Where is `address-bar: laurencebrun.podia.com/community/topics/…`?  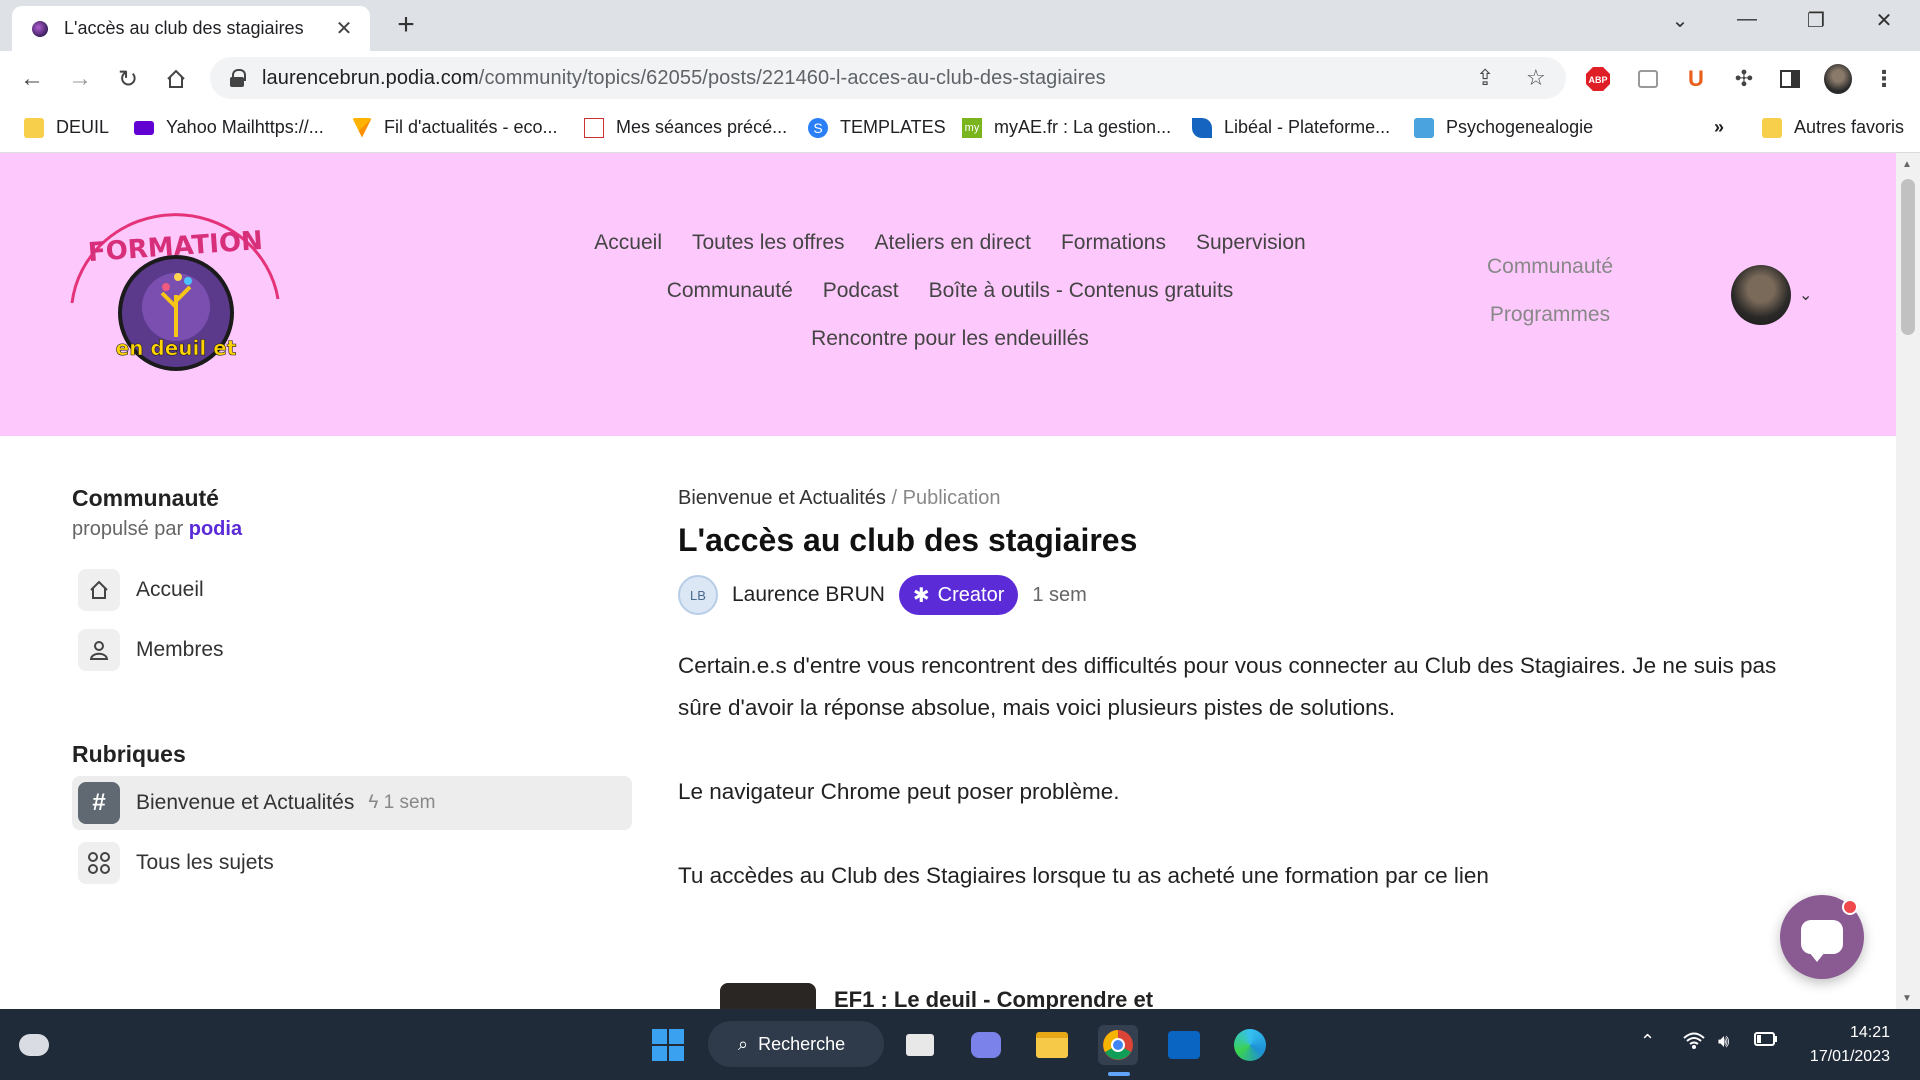
address-bar: laurencebrun.podia.com/community/topics/… is located at coordinates (888, 78).